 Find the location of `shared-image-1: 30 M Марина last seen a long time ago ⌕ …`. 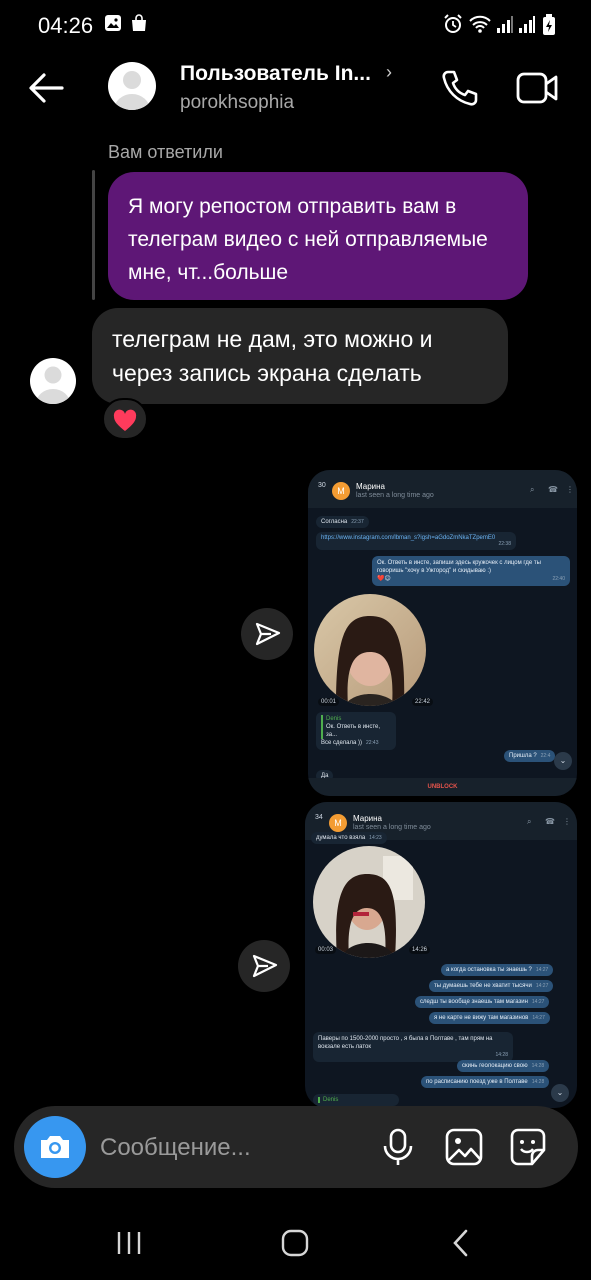

shared-image-1: 30 M Марина last seen a long time ago ⌕ … is located at coordinates (442, 633).